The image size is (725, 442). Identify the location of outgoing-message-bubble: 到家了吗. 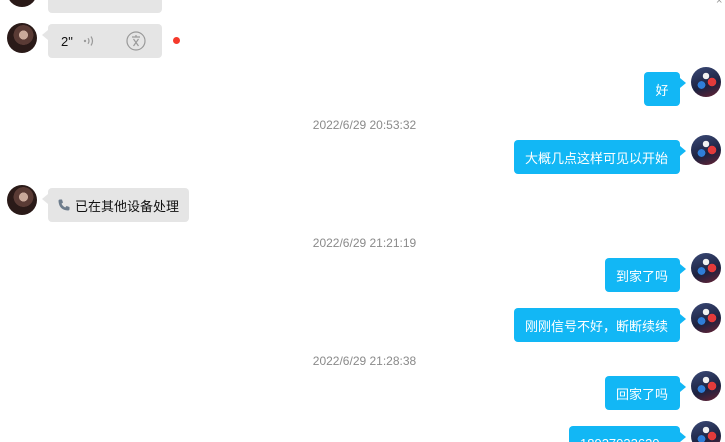
(645, 275).